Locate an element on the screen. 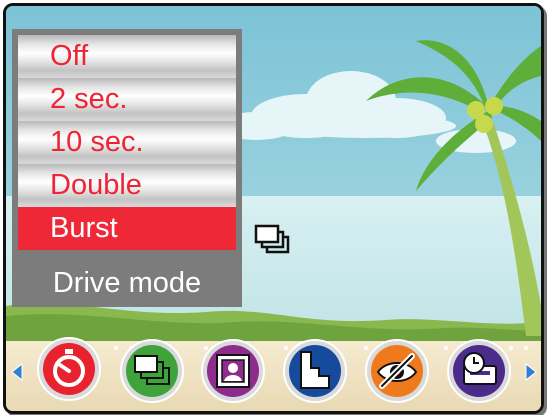 This screenshot has height=415, width=547. self-timer-icon is located at coordinates (69, 369).